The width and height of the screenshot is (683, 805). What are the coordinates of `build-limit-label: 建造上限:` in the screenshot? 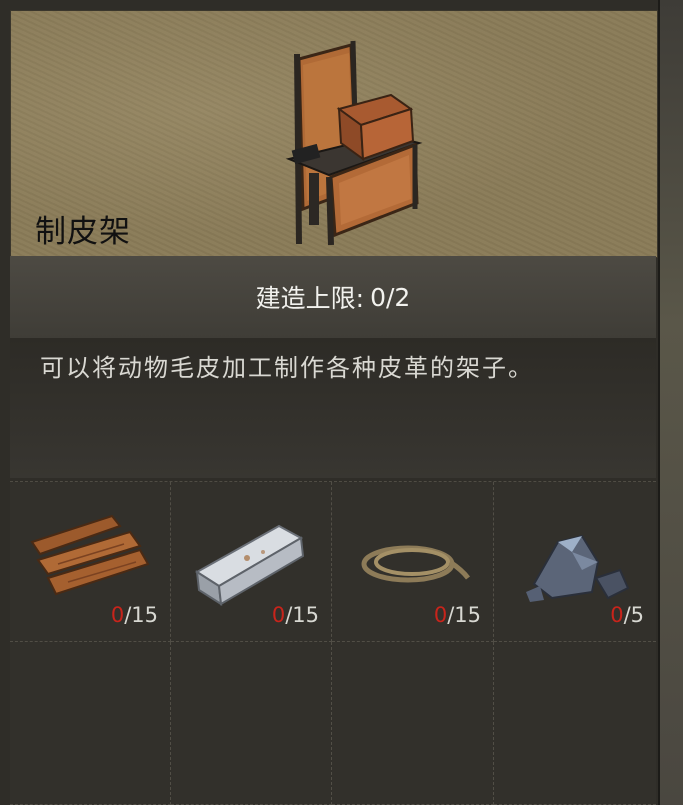 It's located at (310, 298).